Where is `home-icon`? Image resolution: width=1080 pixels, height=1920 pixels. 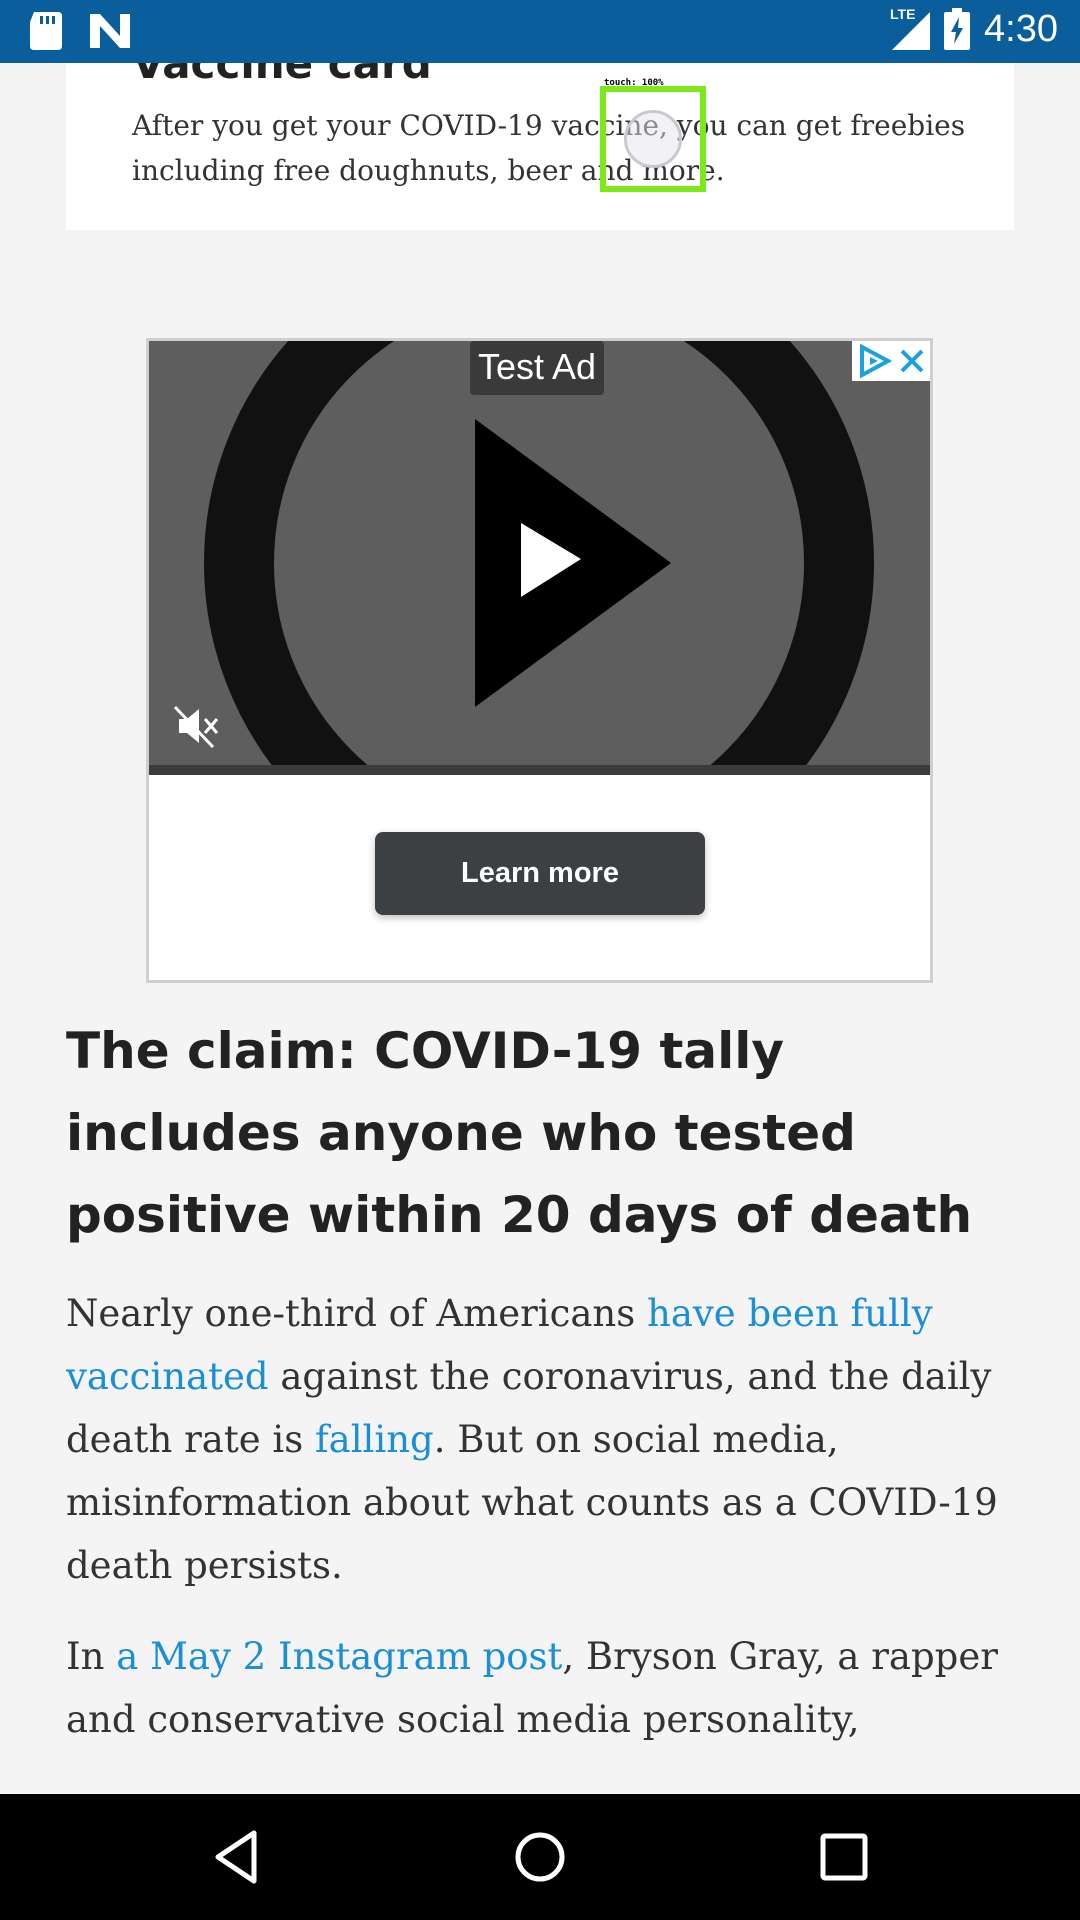 home-icon is located at coordinates (540, 1857).